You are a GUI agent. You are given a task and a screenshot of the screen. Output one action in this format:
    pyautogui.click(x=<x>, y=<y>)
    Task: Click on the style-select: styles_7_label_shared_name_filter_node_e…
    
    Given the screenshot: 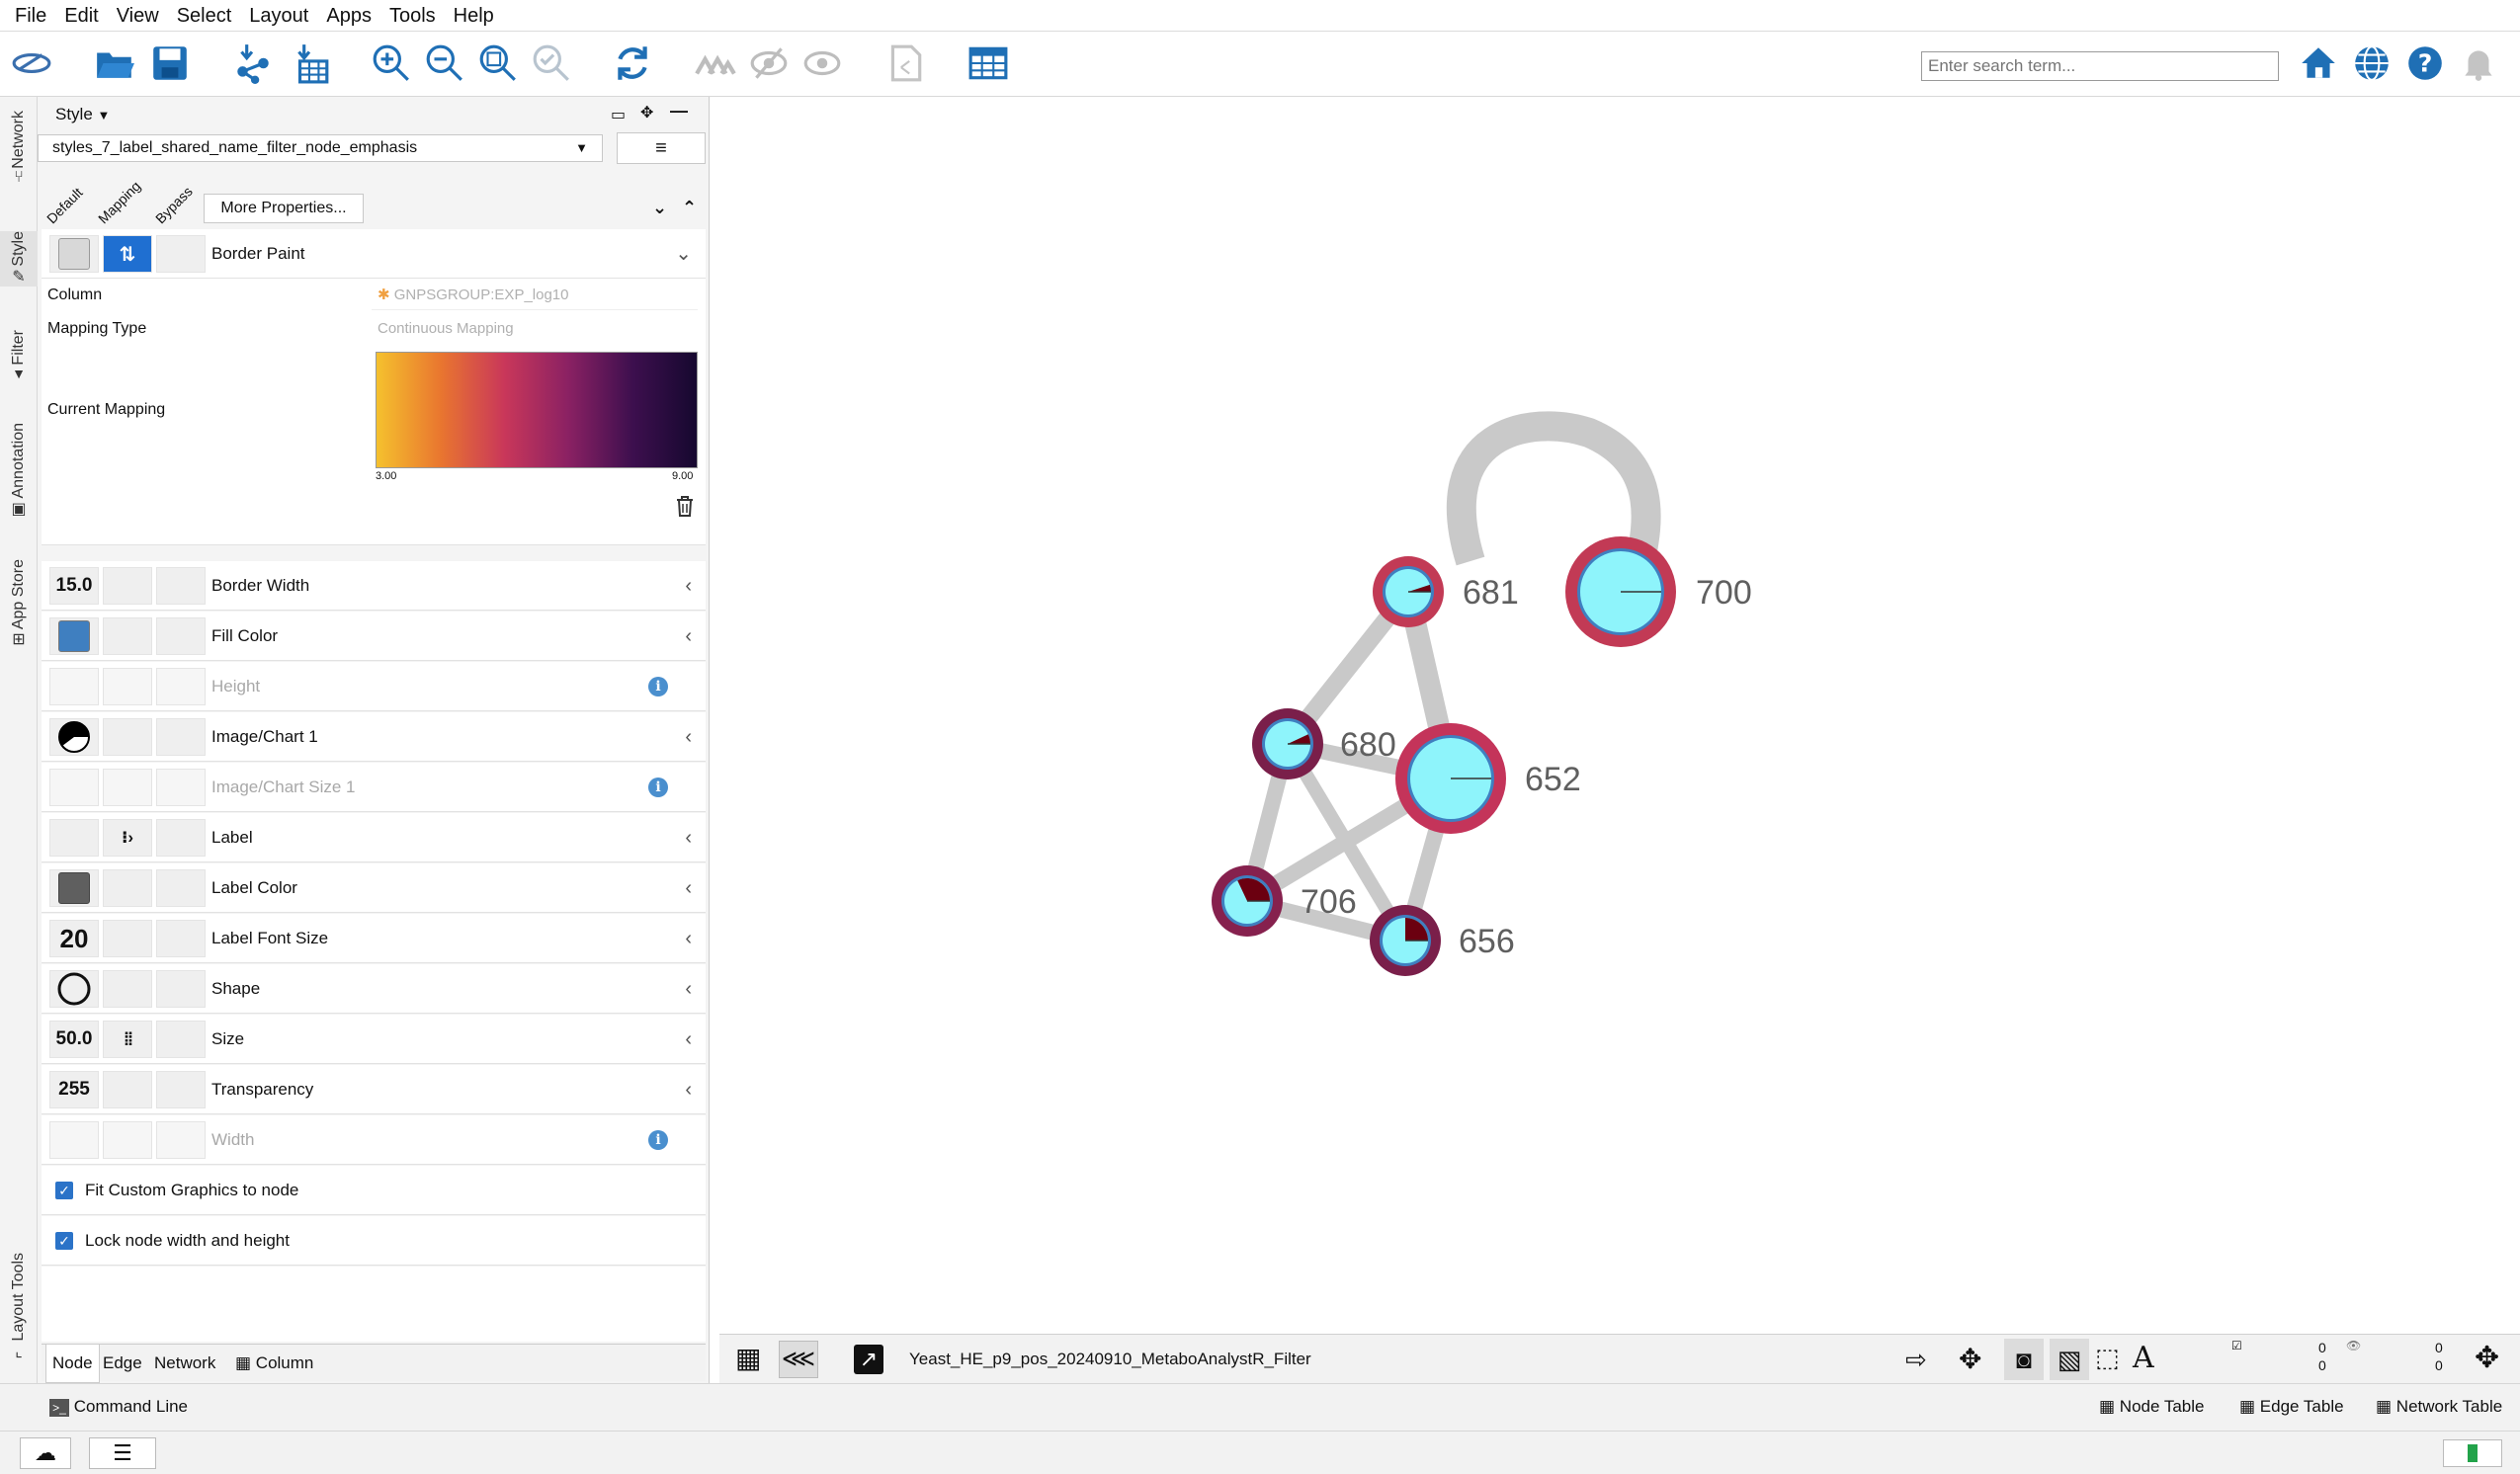 What is the action you would take?
    pyautogui.click(x=320, y=148)
    